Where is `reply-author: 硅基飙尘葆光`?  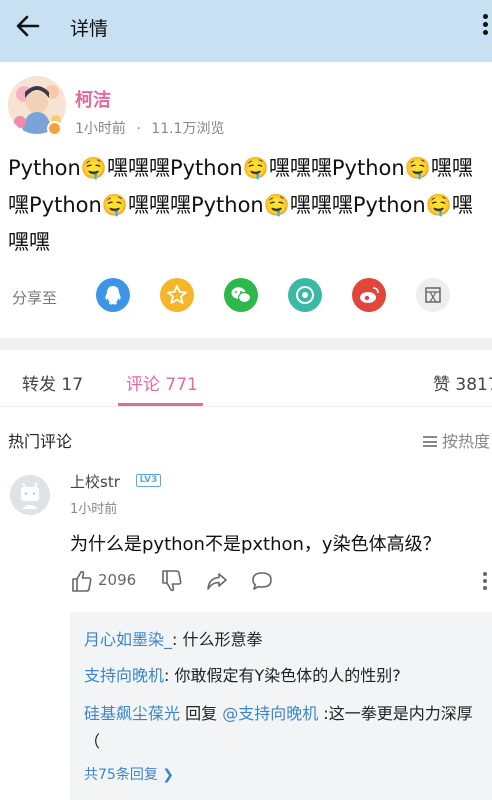
reply-author: 硅基飙尘葆光 is located at coordinates (132, 713).